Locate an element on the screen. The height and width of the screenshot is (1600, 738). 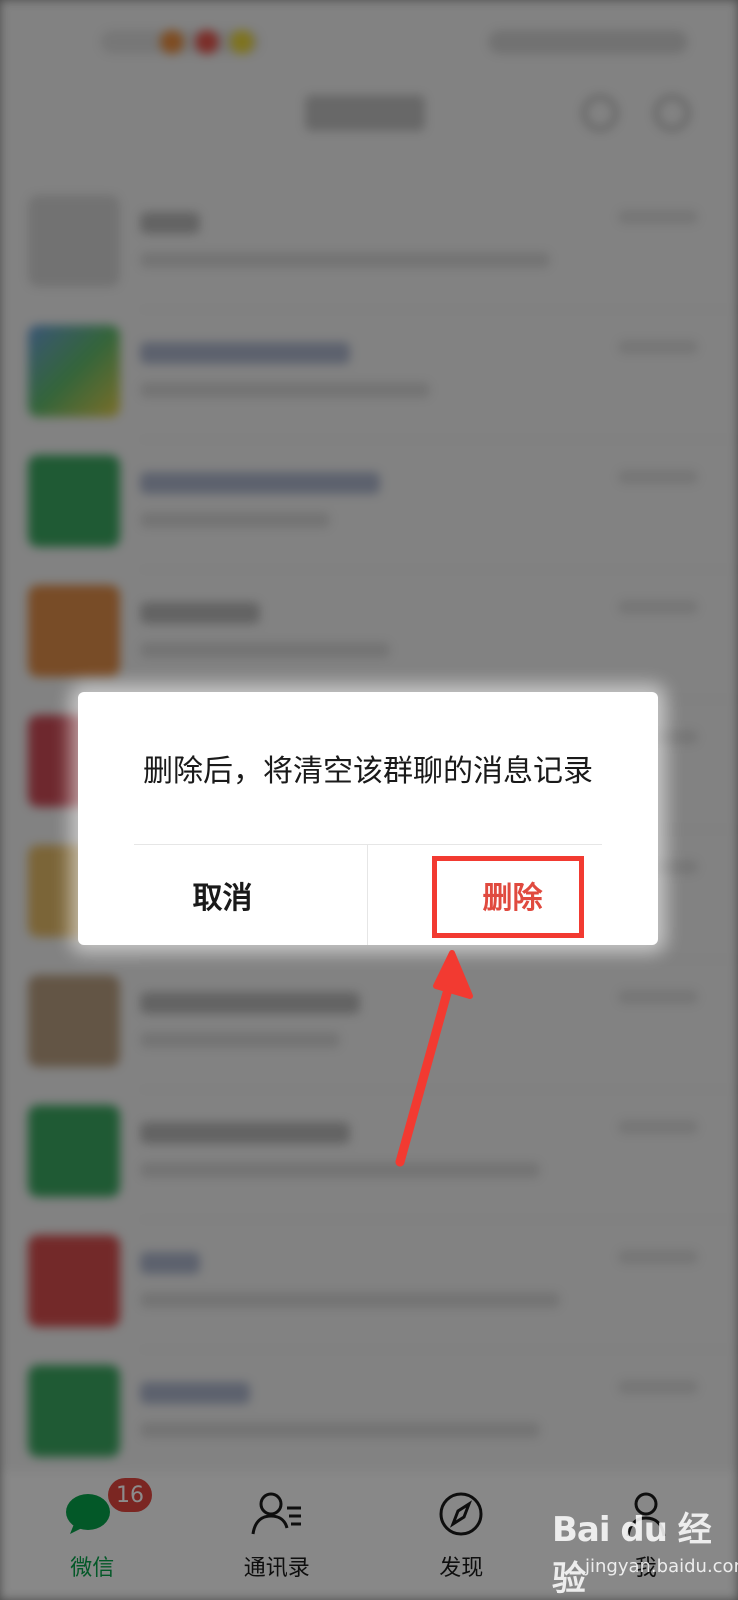
dialog-message: 删除后，将清空该群聊的消息记录 is located at coordinates (368, 771).